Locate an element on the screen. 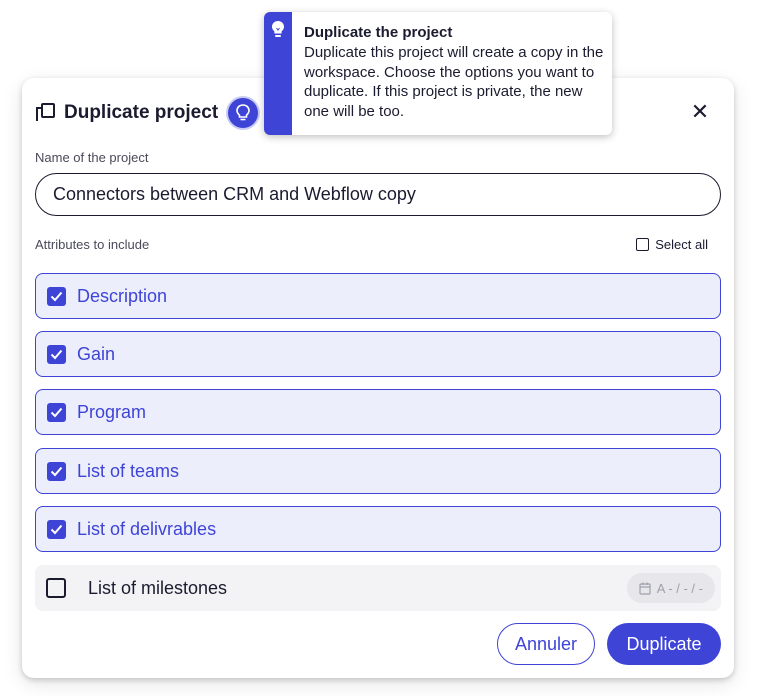  dialog-header: Duplicate project is located at coordinates (147, 113).